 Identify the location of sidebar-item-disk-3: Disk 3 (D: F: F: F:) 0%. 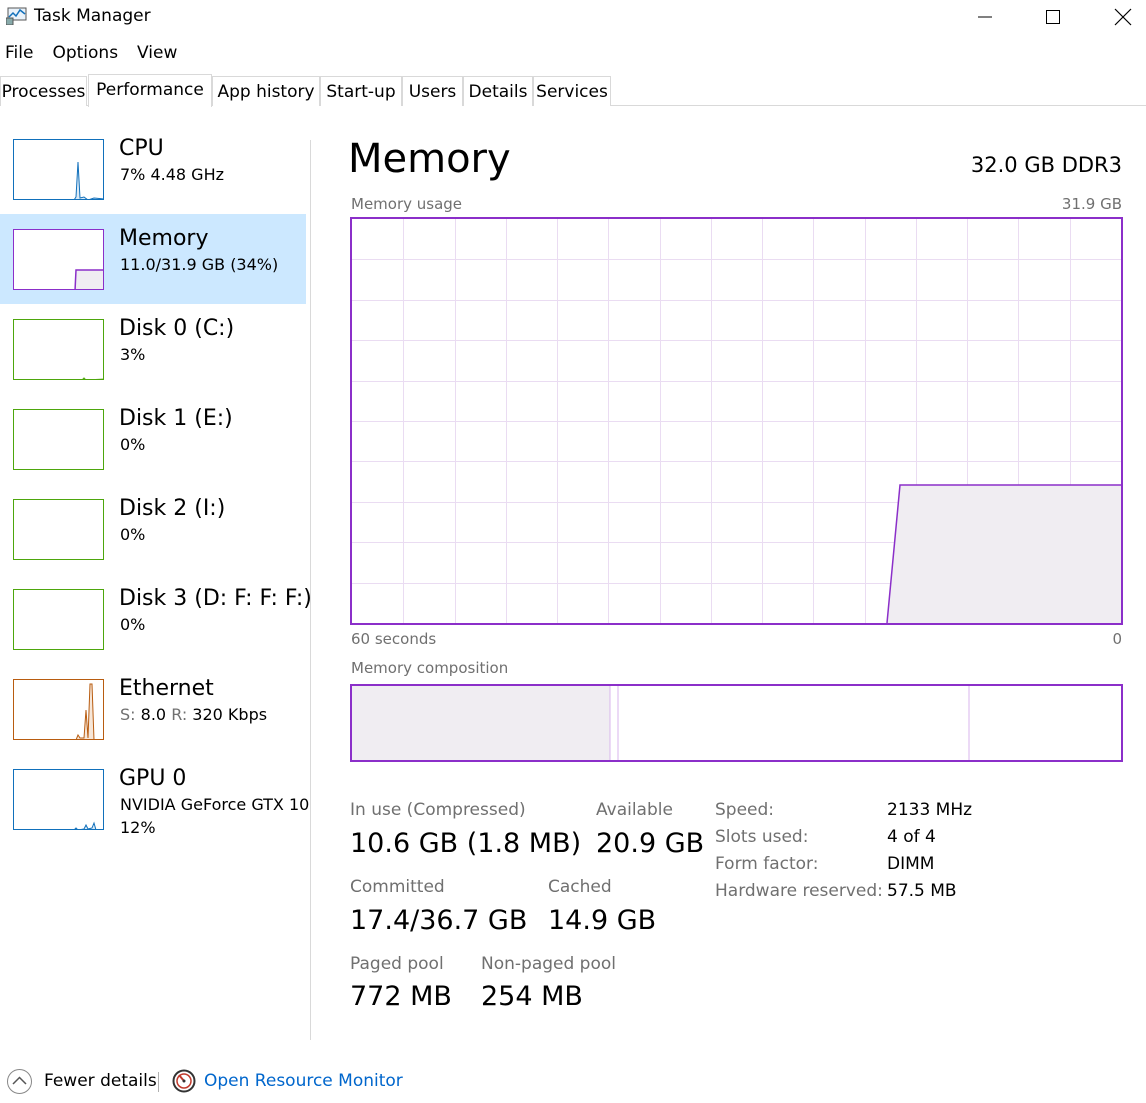
(156, 627).